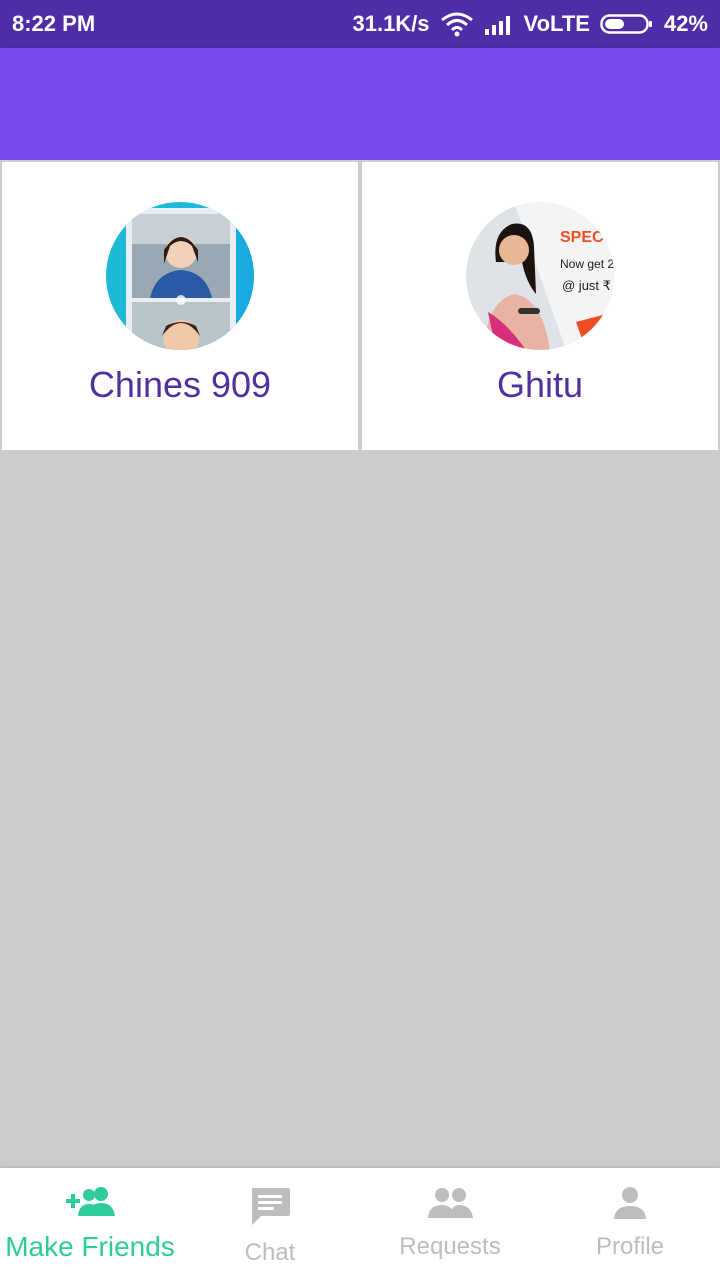  What do you see at coordinates (556, 23) in the screenshot?
I see `network-type: VoLTE` at bounding box center [556, 23].